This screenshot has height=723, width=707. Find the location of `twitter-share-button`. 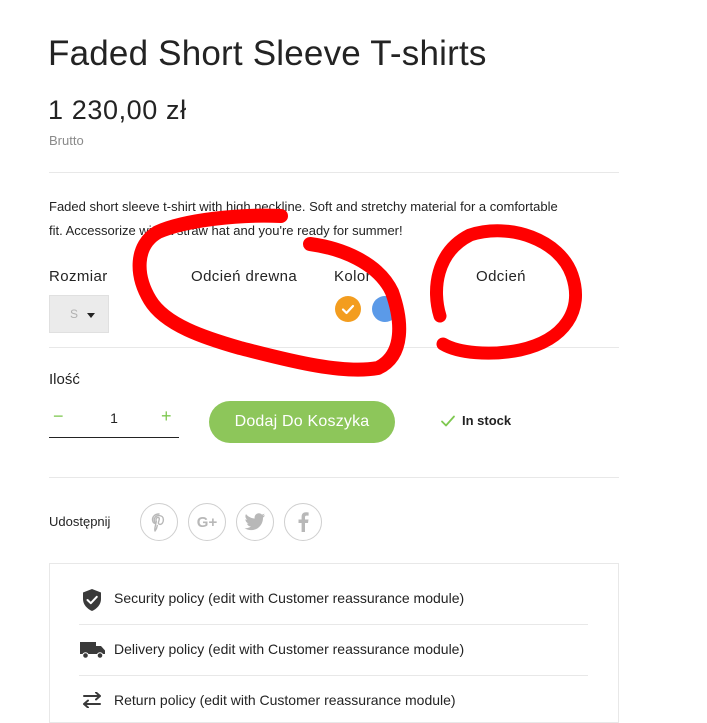

twitter-share-button is located at coordinates (255, 522).